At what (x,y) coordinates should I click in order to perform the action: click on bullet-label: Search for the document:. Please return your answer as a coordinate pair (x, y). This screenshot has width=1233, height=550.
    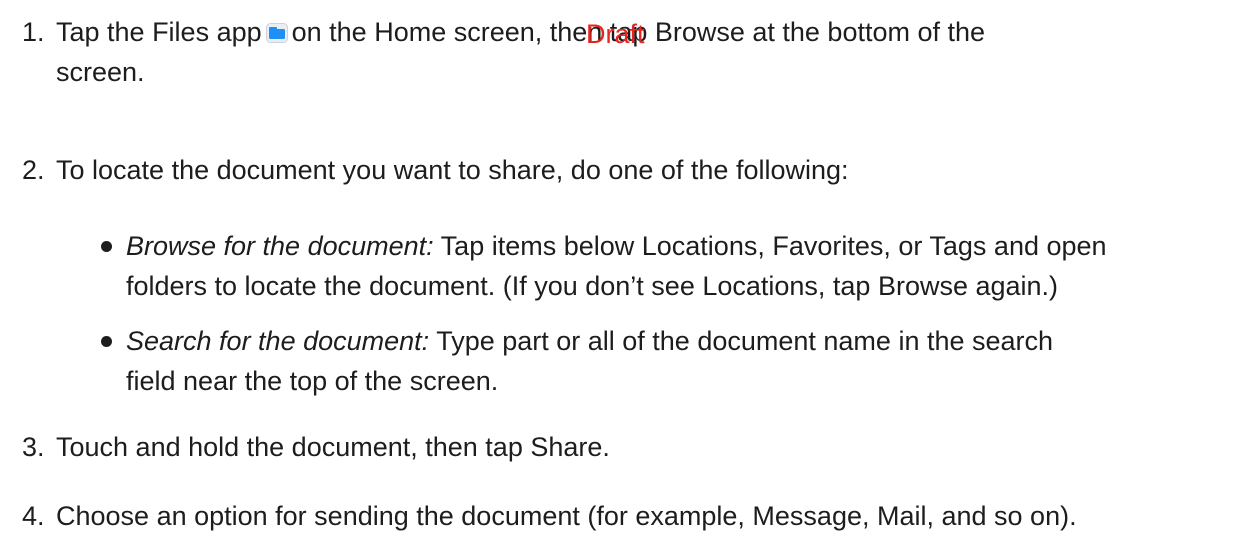
    Looking at the image, I should click on (278, 341).